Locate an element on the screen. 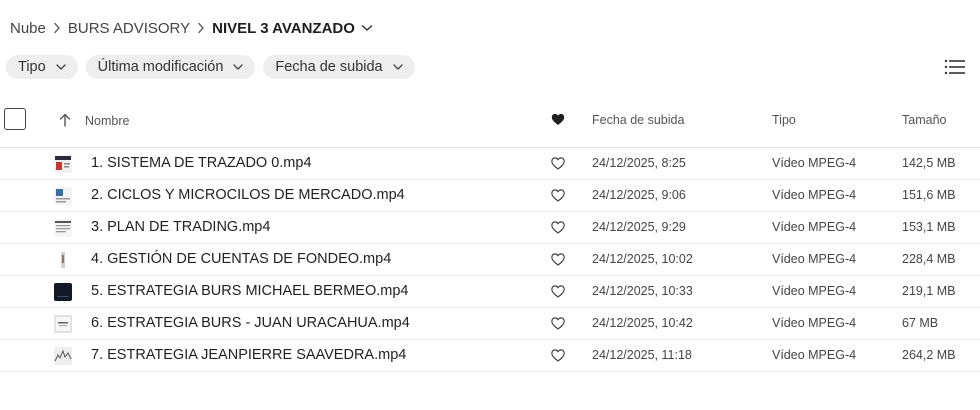 The width and height of the screenshot is (980, 410). column-header-type: Tipo is located at coordinates (784, 120).